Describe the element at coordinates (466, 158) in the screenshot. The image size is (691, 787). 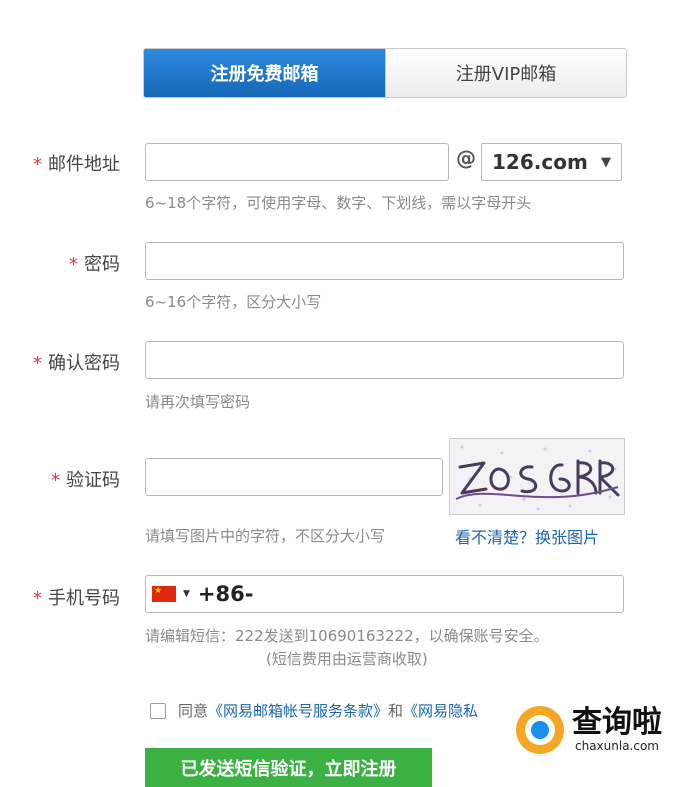
I see `at-sign: @` at that location.